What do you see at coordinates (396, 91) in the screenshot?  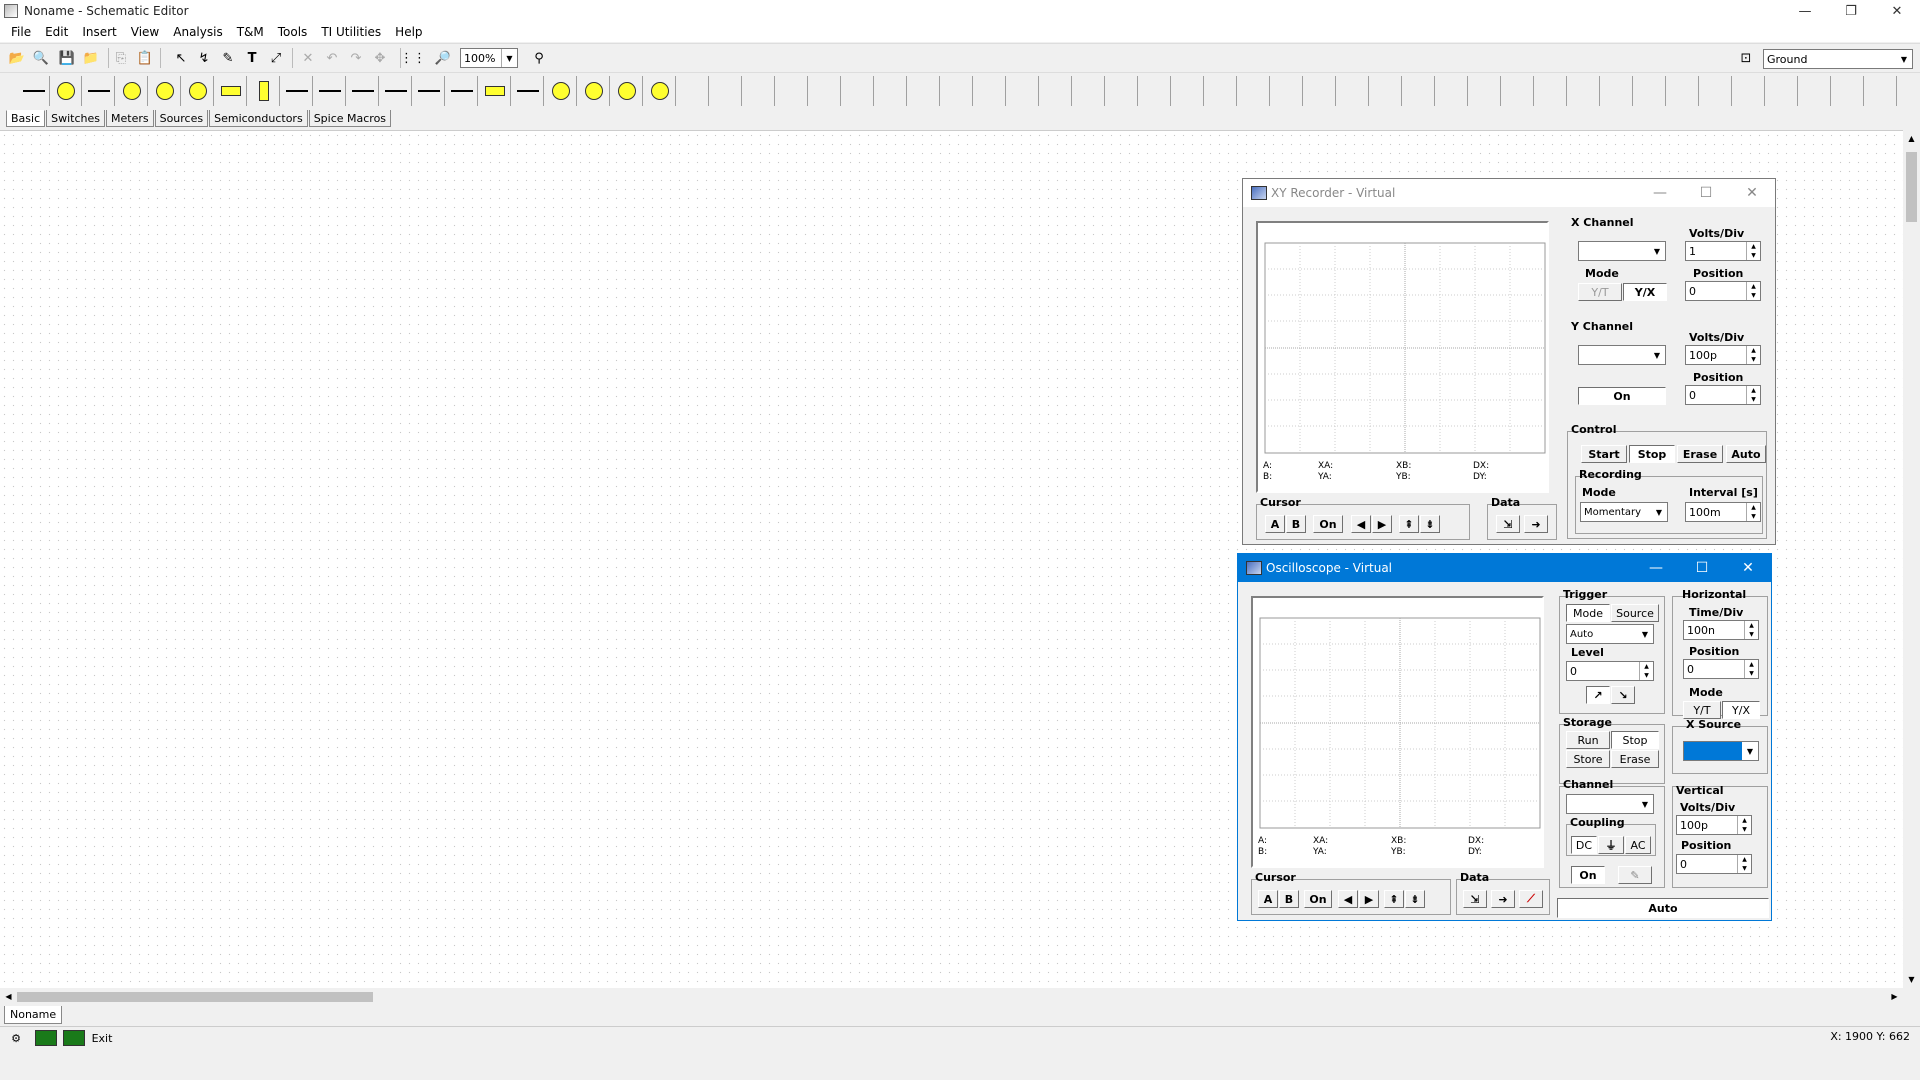 I see `palette-coupled-inductor` at bounding box center [396, 91].